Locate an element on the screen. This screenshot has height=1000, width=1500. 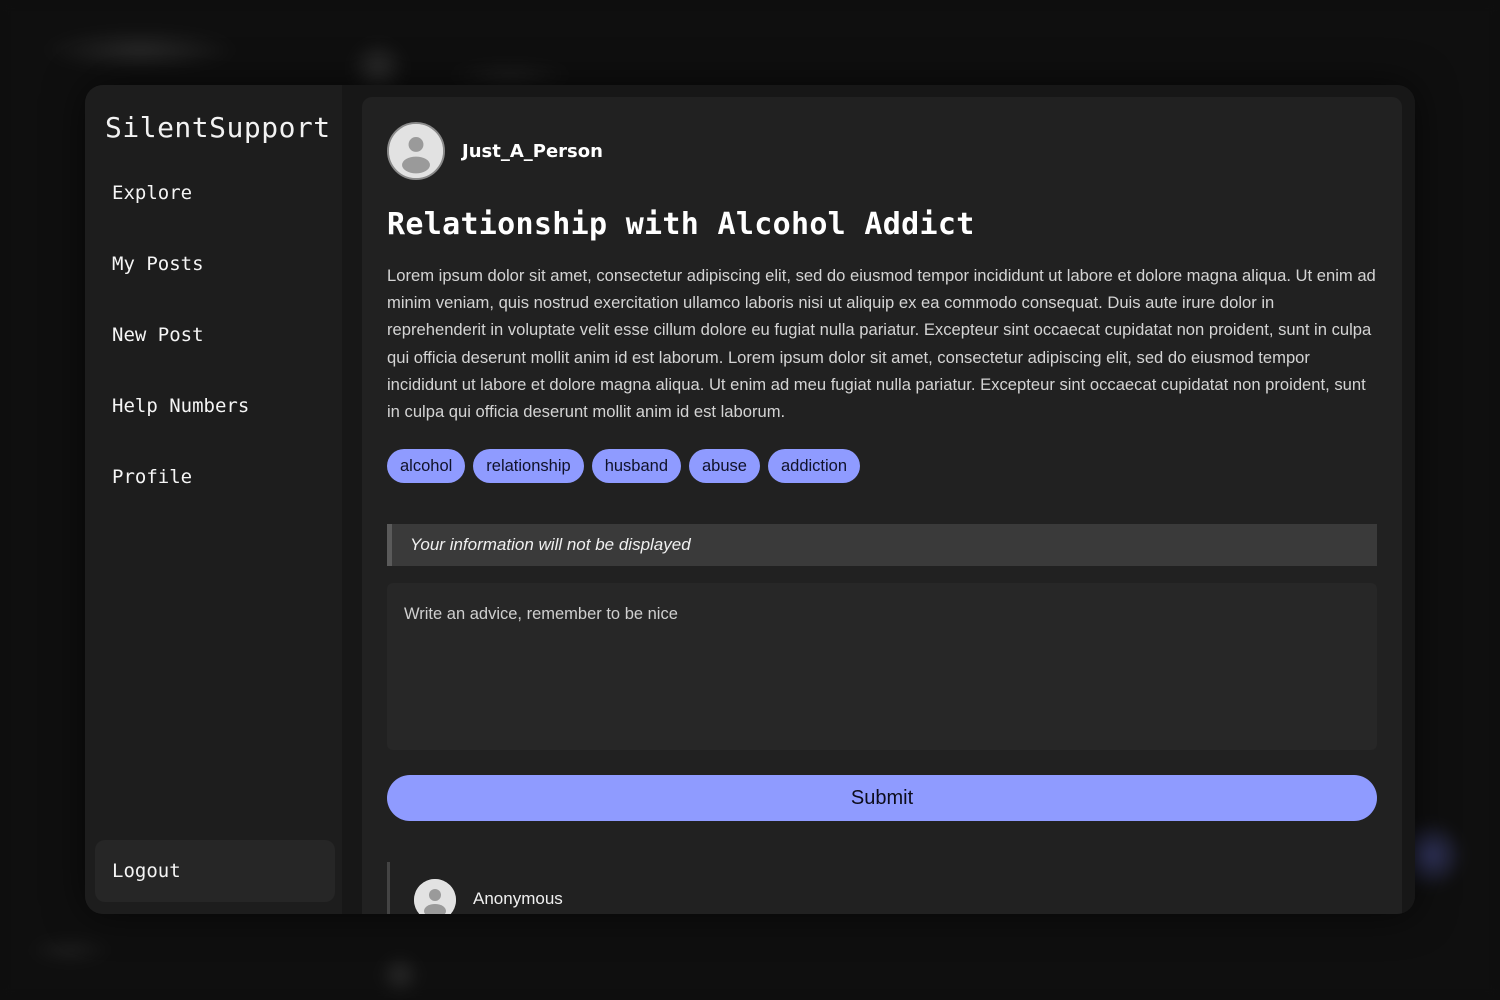
post-title: Relationship with Alcohol Addict is located at coordinates (681, 224).